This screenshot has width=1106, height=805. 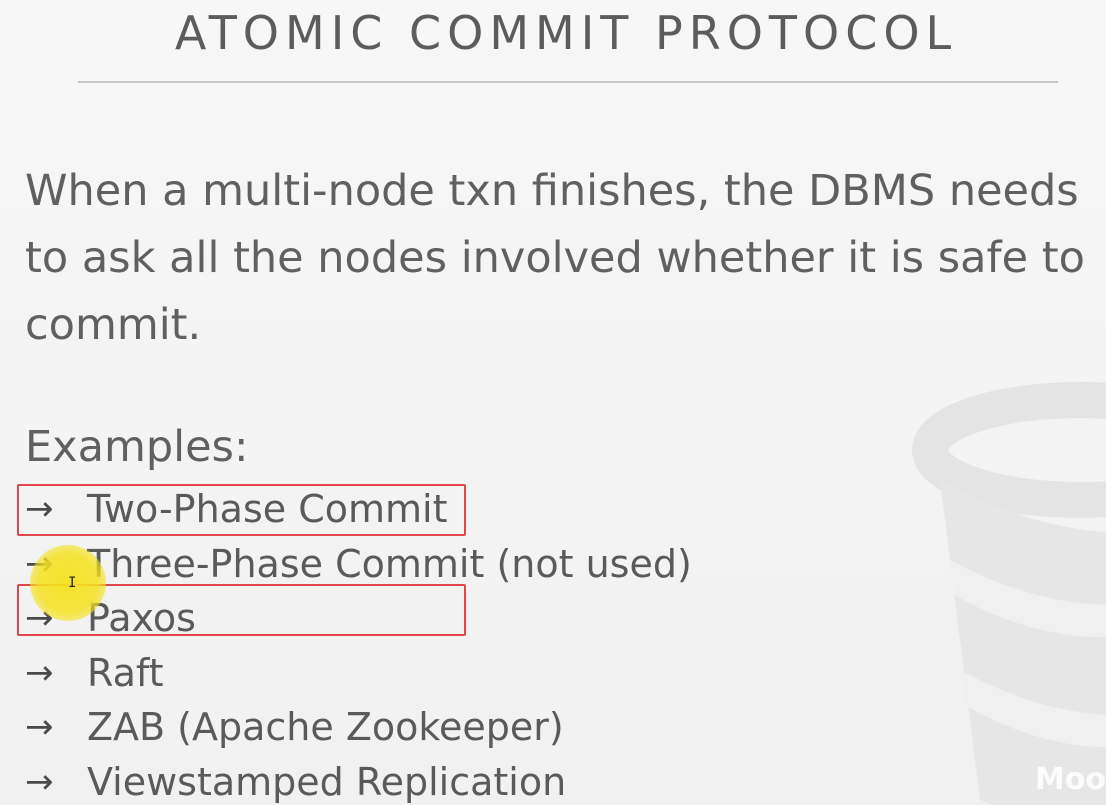 What do you see at coordinates (137, 447) in the screenshot?
I see `examples-heading: Examples:` at bounding box center [137, 447].